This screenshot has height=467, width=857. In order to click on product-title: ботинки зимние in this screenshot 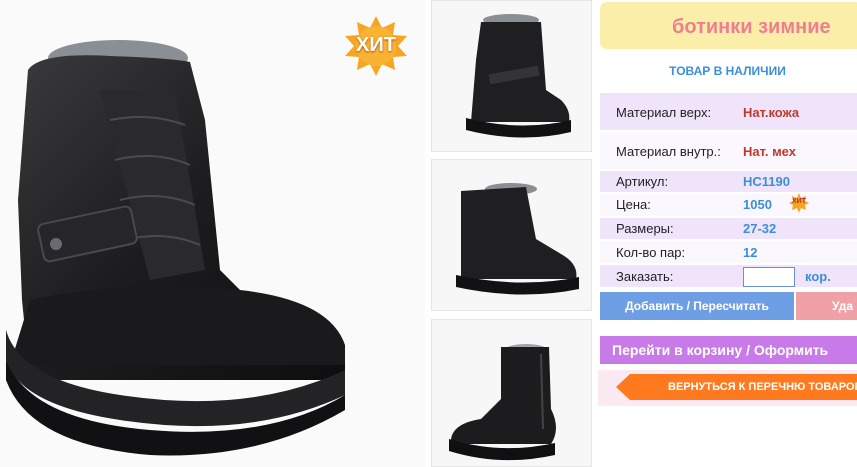, I will do `click(751, 27)`.